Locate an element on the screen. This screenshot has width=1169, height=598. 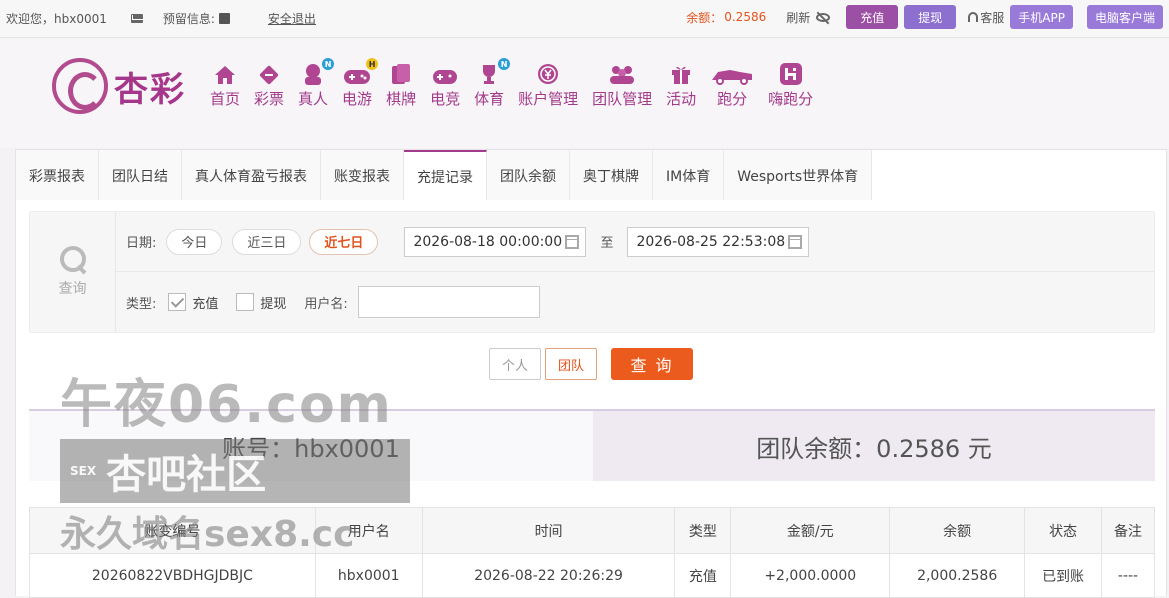
refresh-link: 刷新 is located at coordinates (798, 17).